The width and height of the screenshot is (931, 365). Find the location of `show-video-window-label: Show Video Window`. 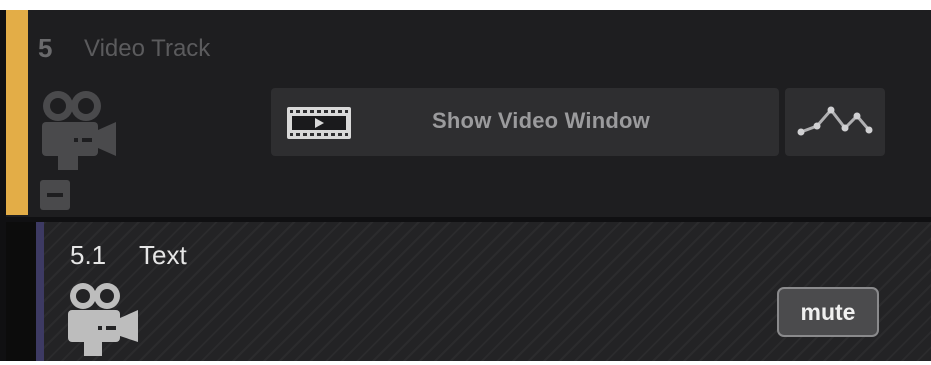

show-video-window-label: Show Video Window is located at coordinates (541, 120).